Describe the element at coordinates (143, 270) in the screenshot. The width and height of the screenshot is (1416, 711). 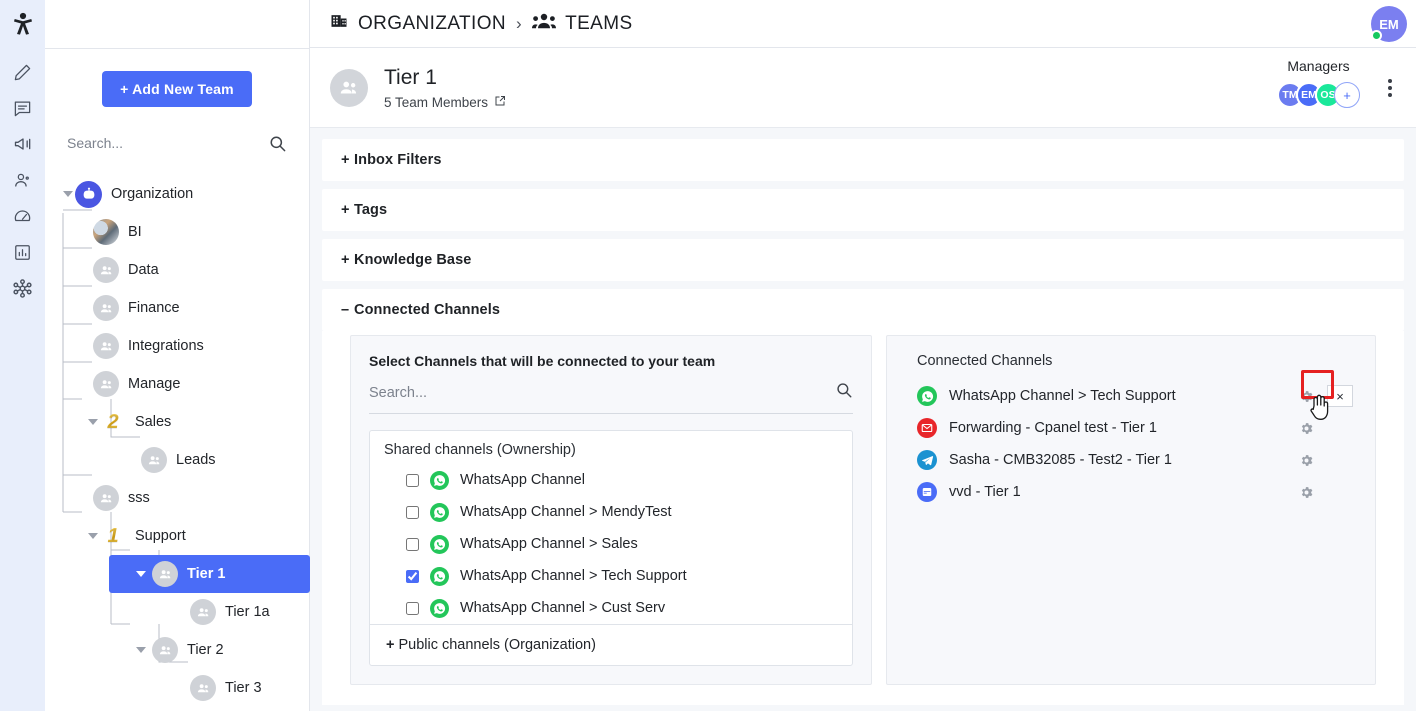
I see `tree-label: Data` at that location.